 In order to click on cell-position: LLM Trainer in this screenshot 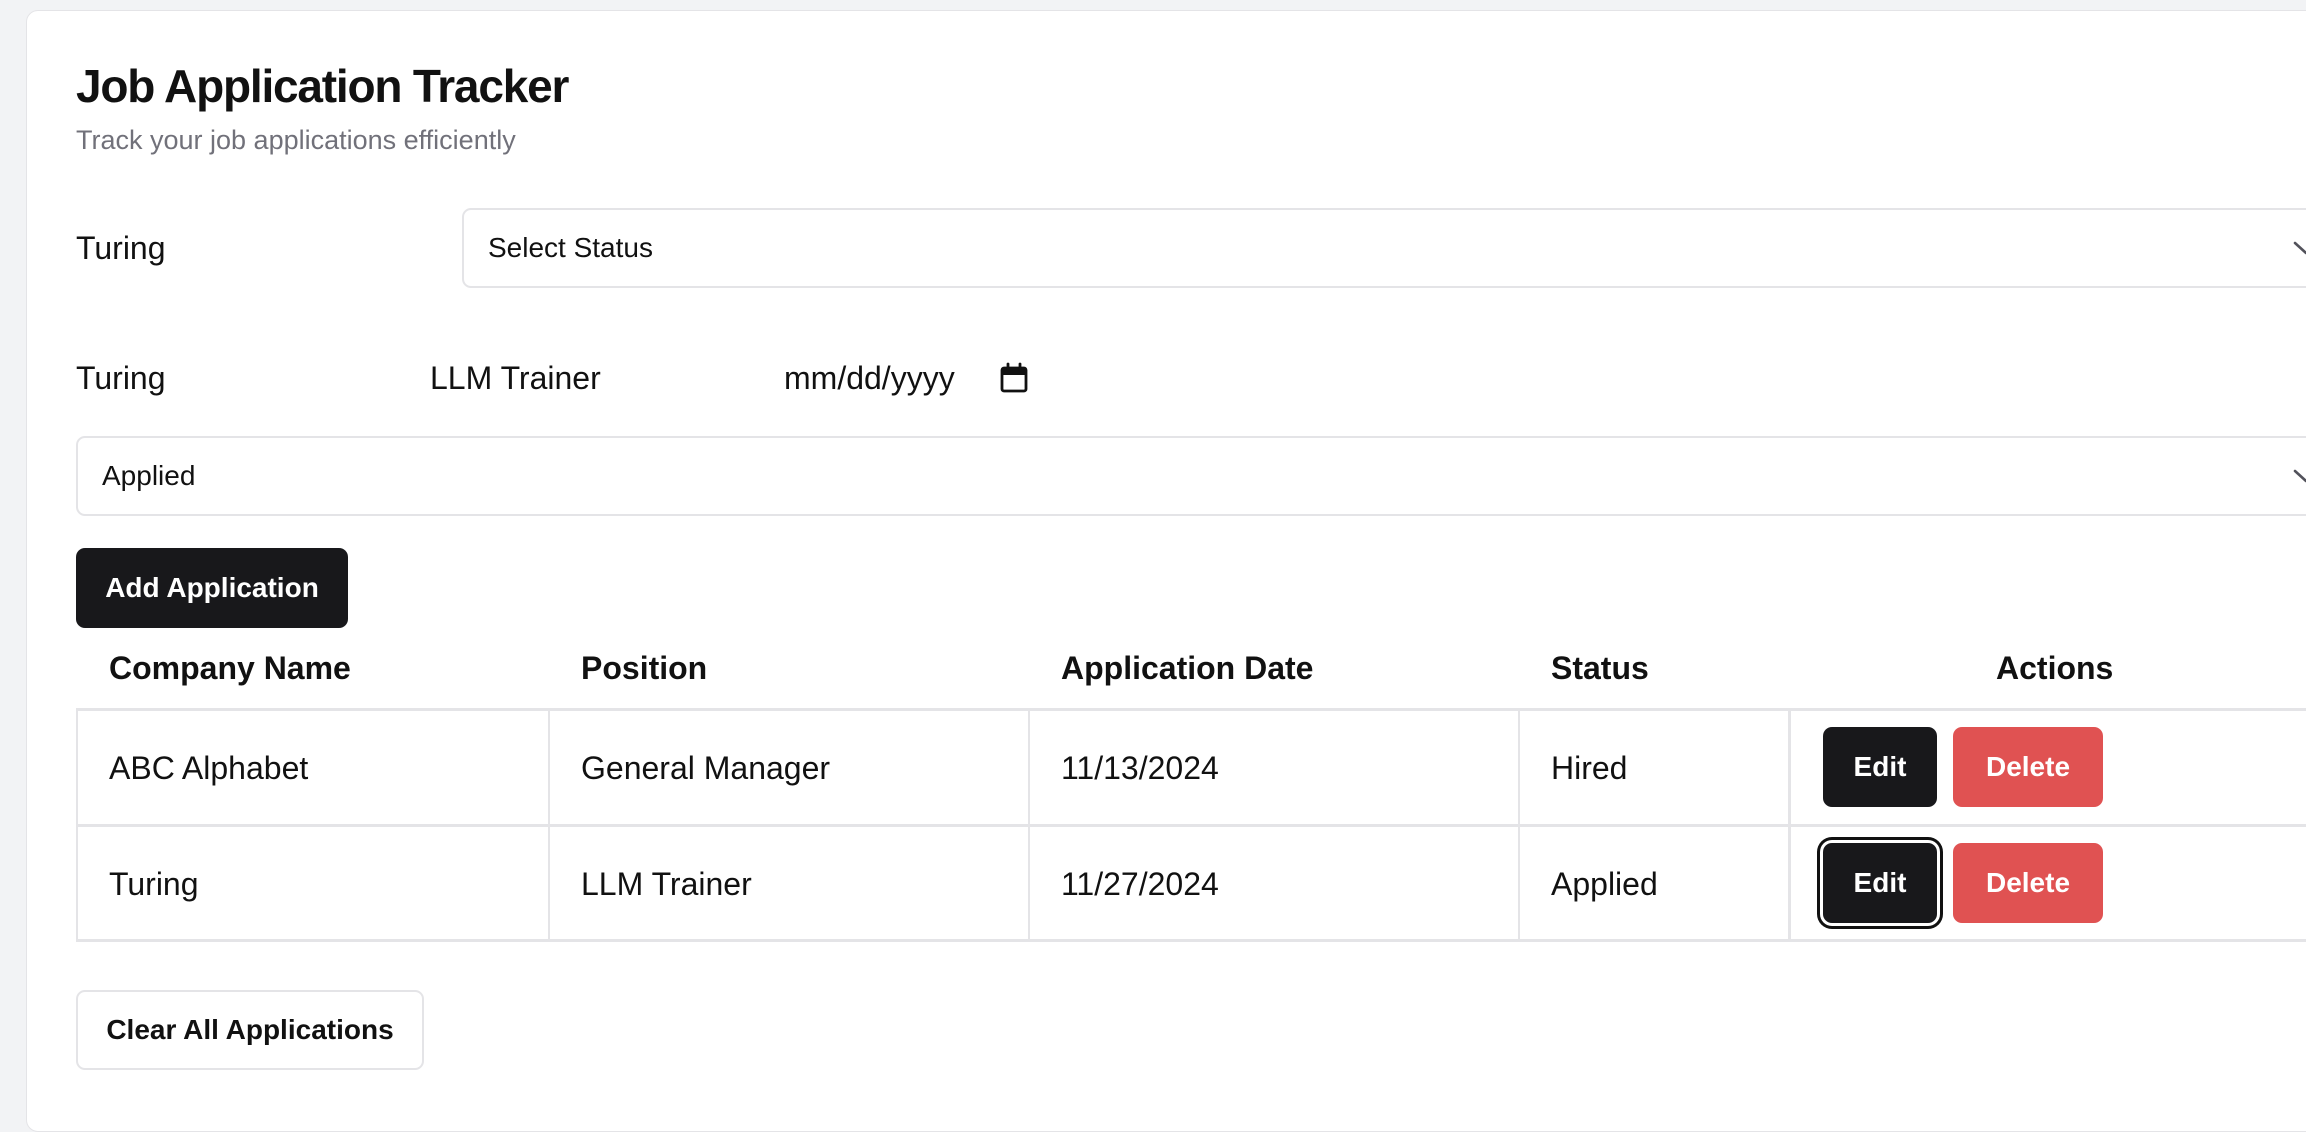, I will do `click(666, 884)`.